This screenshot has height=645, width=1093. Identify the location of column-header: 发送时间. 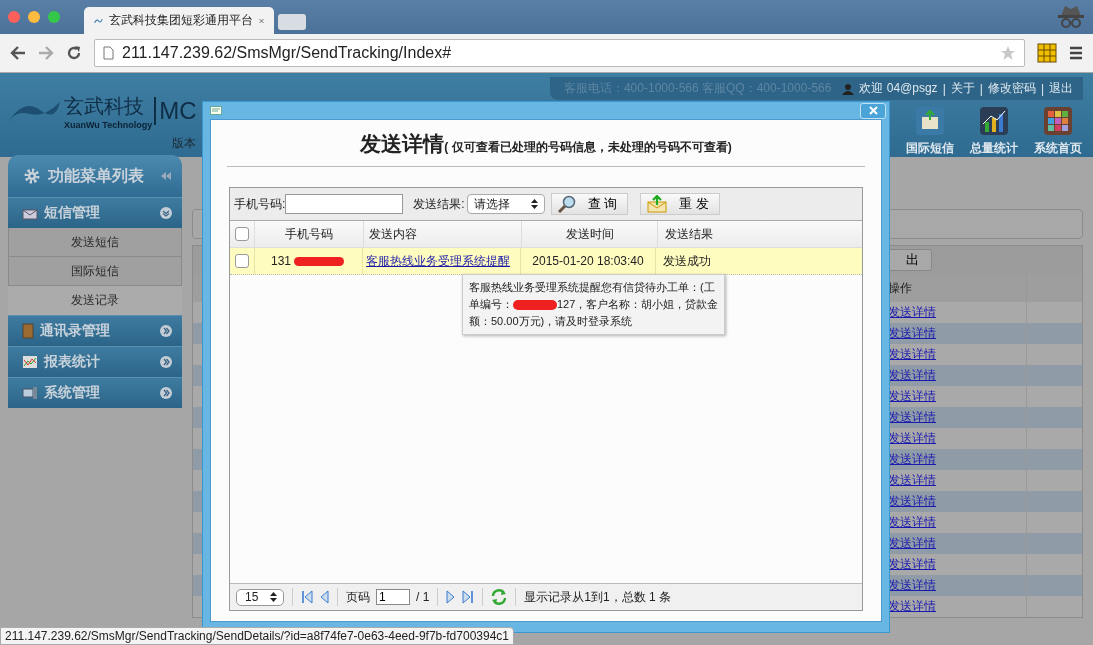
(589, 234).